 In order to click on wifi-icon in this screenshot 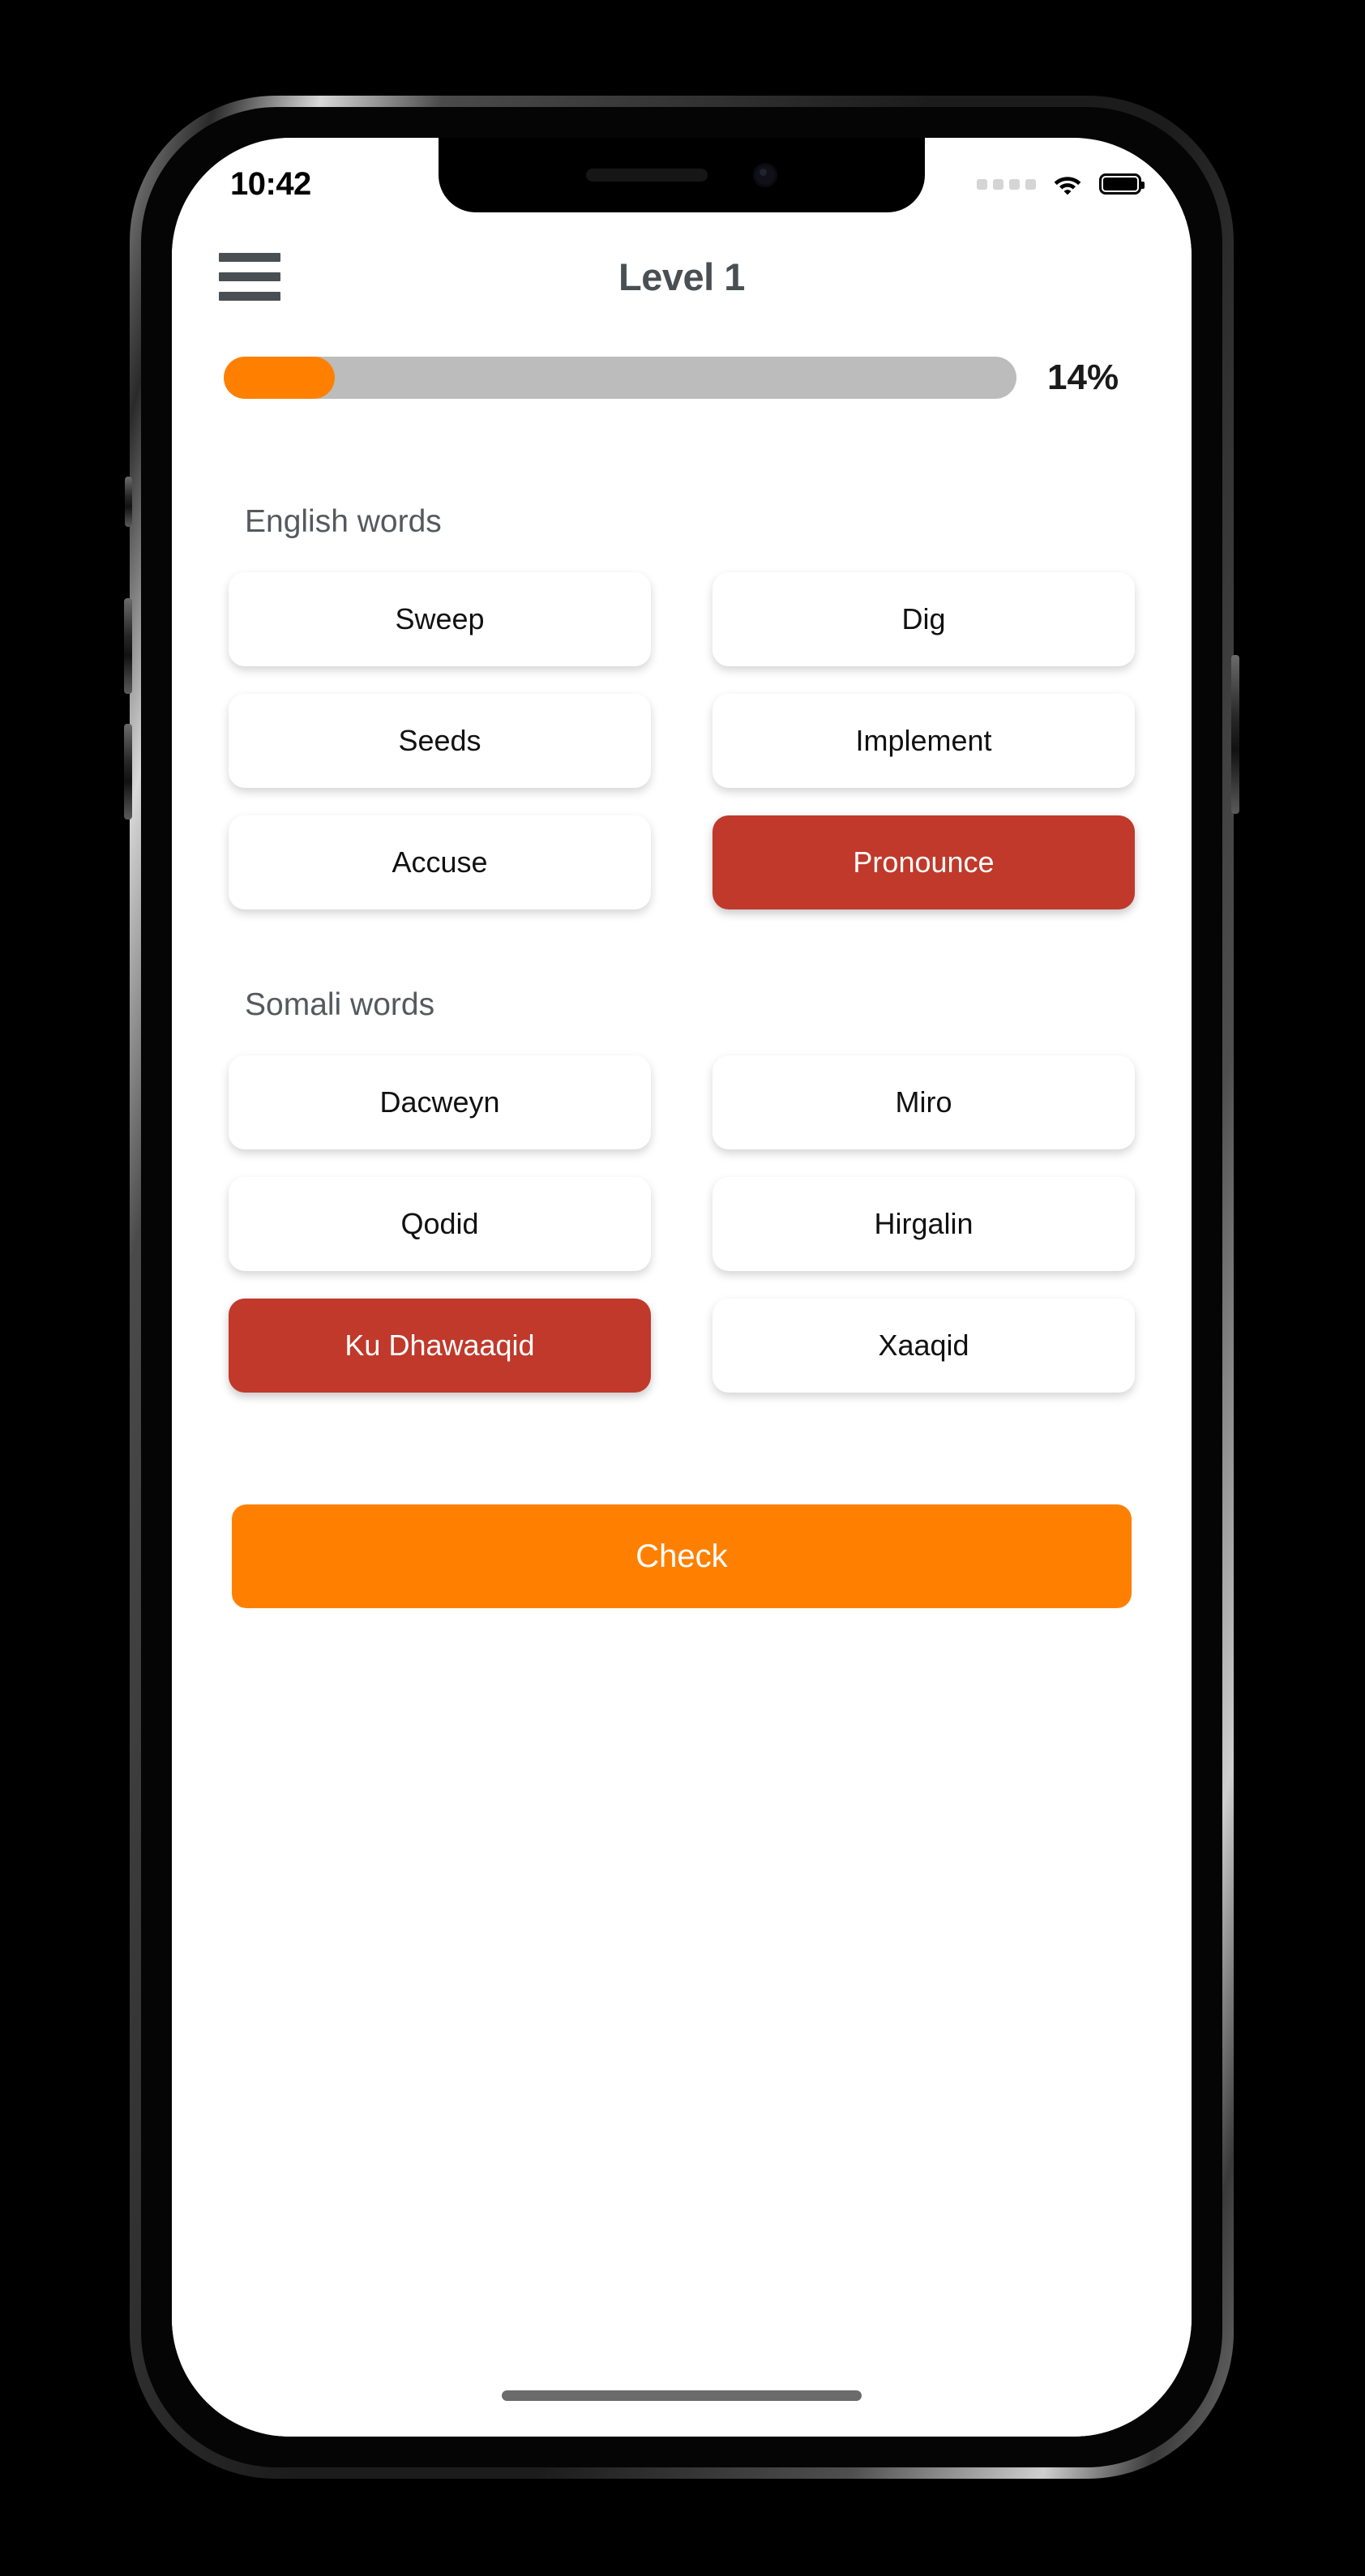, I will do `click(1067, 186)`.